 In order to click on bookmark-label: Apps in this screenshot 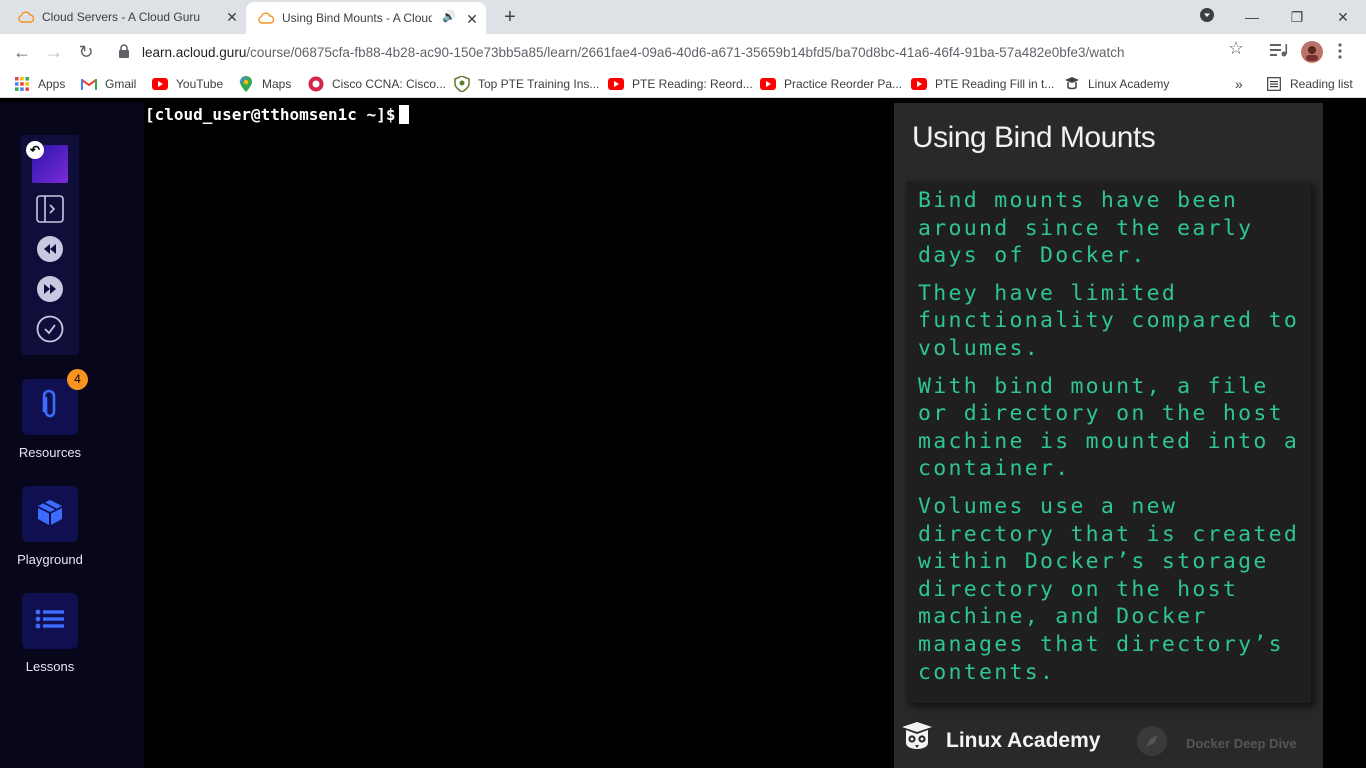, I will do `click(52, 84)`.